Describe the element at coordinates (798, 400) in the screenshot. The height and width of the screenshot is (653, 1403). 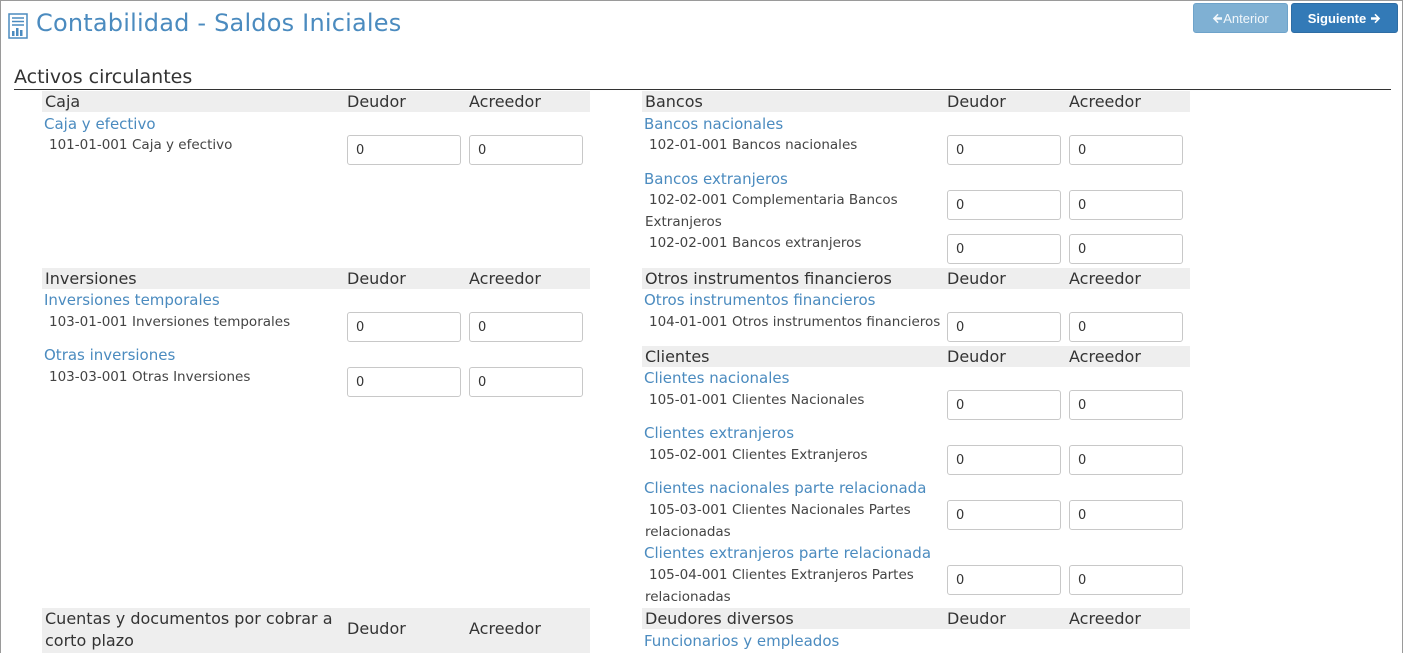
I see `account-name: Clientes Nacionales` at that location.